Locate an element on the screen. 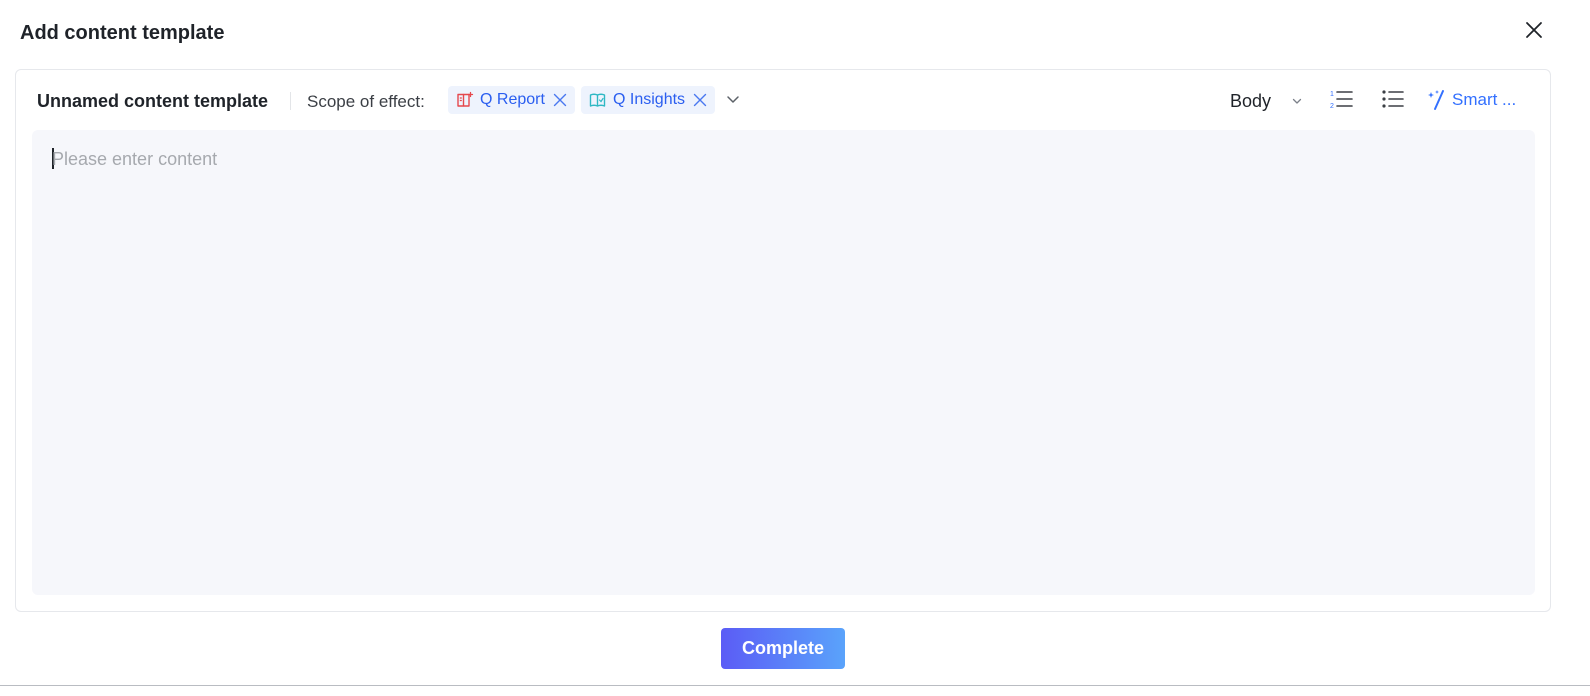  scope-label: Scope of effect: is located at coordinates (366, 101).